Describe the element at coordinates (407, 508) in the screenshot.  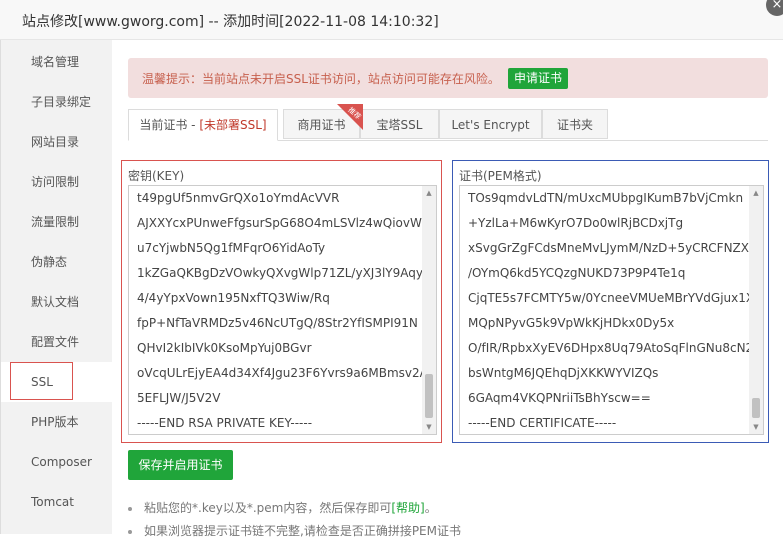
I see `help-link: [帮助]` at that location.